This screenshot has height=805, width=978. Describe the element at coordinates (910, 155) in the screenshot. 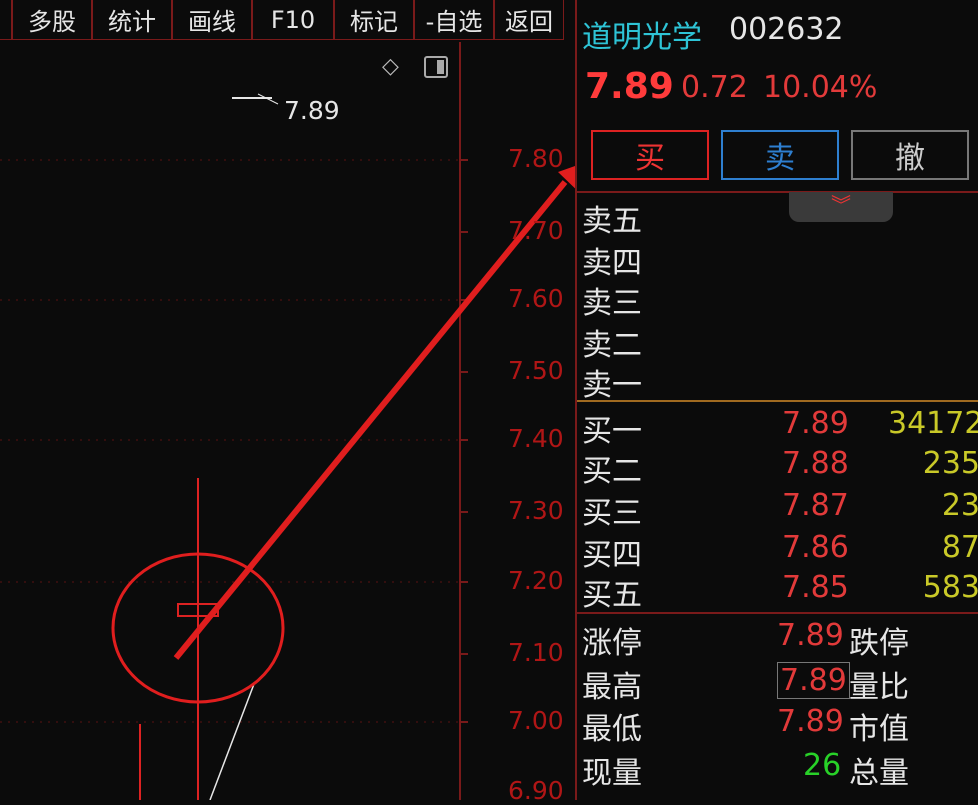

I see `cancel-order-button: 撤` at that location.